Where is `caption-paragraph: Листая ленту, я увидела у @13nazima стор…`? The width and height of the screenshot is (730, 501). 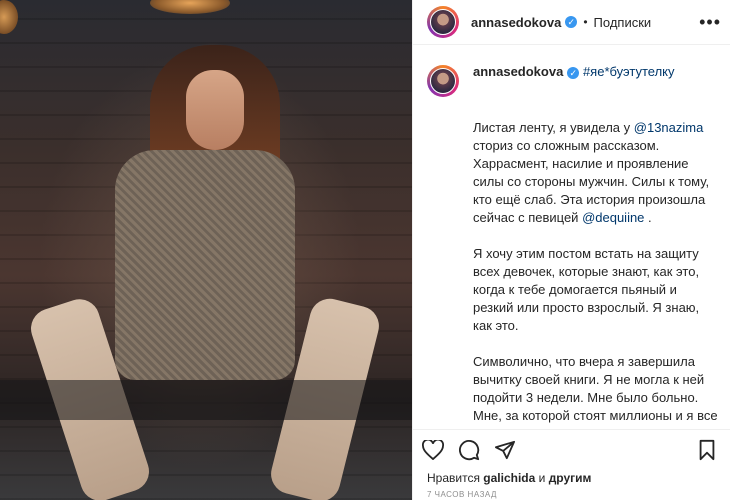
caption-paragraph: Листая ленту, я увидела у @13nazima стор… is located at coordinates (596, 173).